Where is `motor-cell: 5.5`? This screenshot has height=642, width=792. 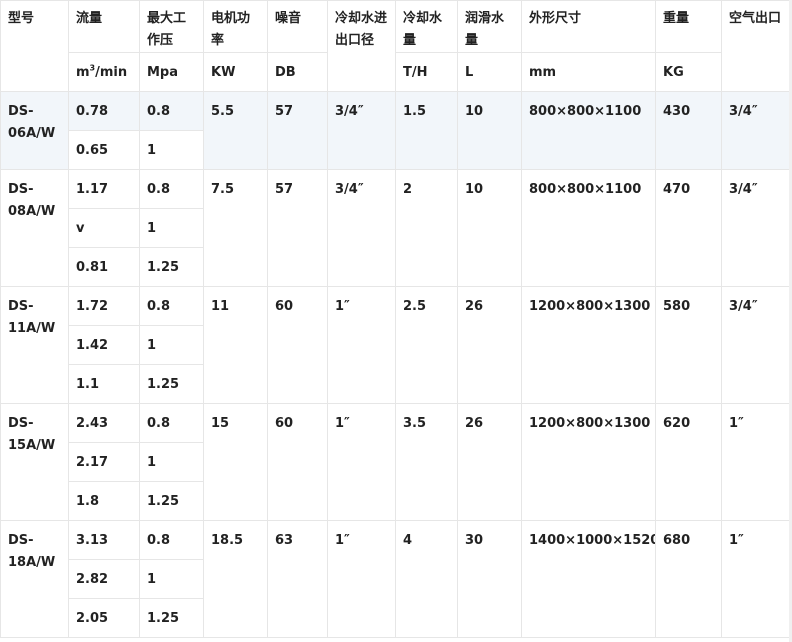 motor-cell: 5.5 is located at coordinates (235, 130).